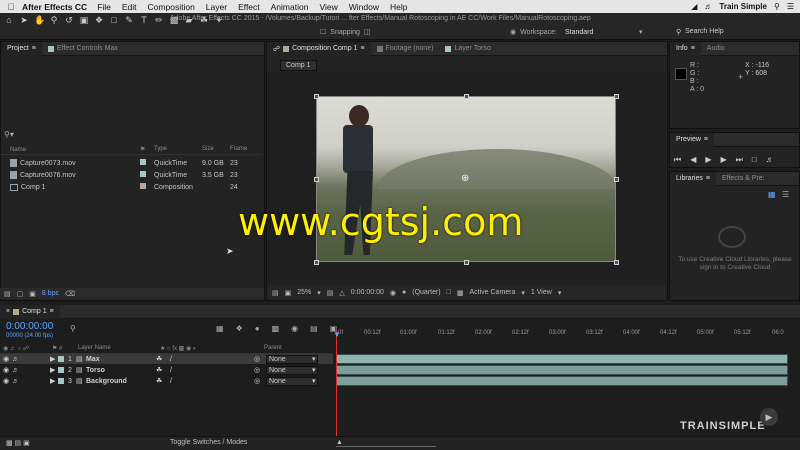  What do you see at coordinates (121, 370) in the screenshot?
I see `layer-name: Torso` at bounding box center [121, 370].